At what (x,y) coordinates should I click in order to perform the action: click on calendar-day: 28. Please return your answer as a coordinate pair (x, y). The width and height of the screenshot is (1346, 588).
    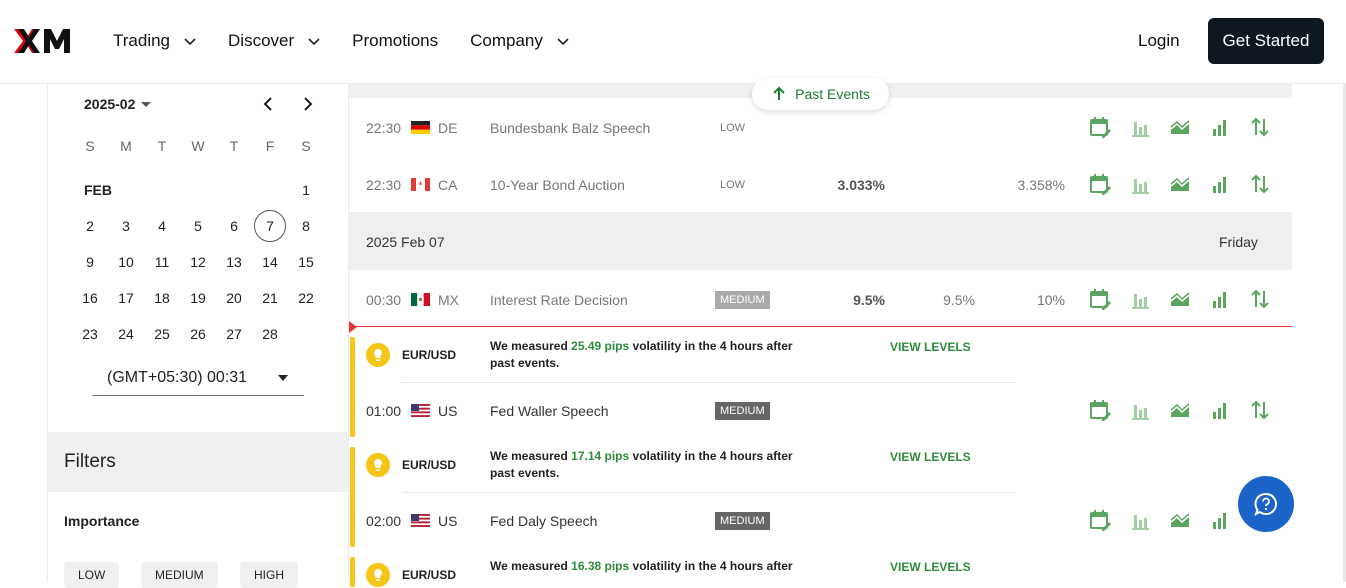
    Looking at the image, I should click on (270, 334).